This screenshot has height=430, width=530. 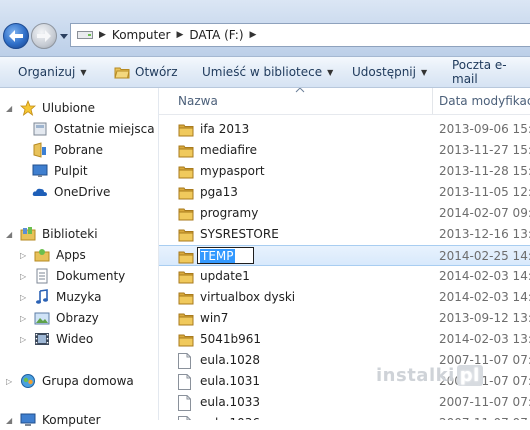 What do you see at coordinates (28, 419) in the screenshot?
I see `computer-icon` at bounding box center [28, 419].